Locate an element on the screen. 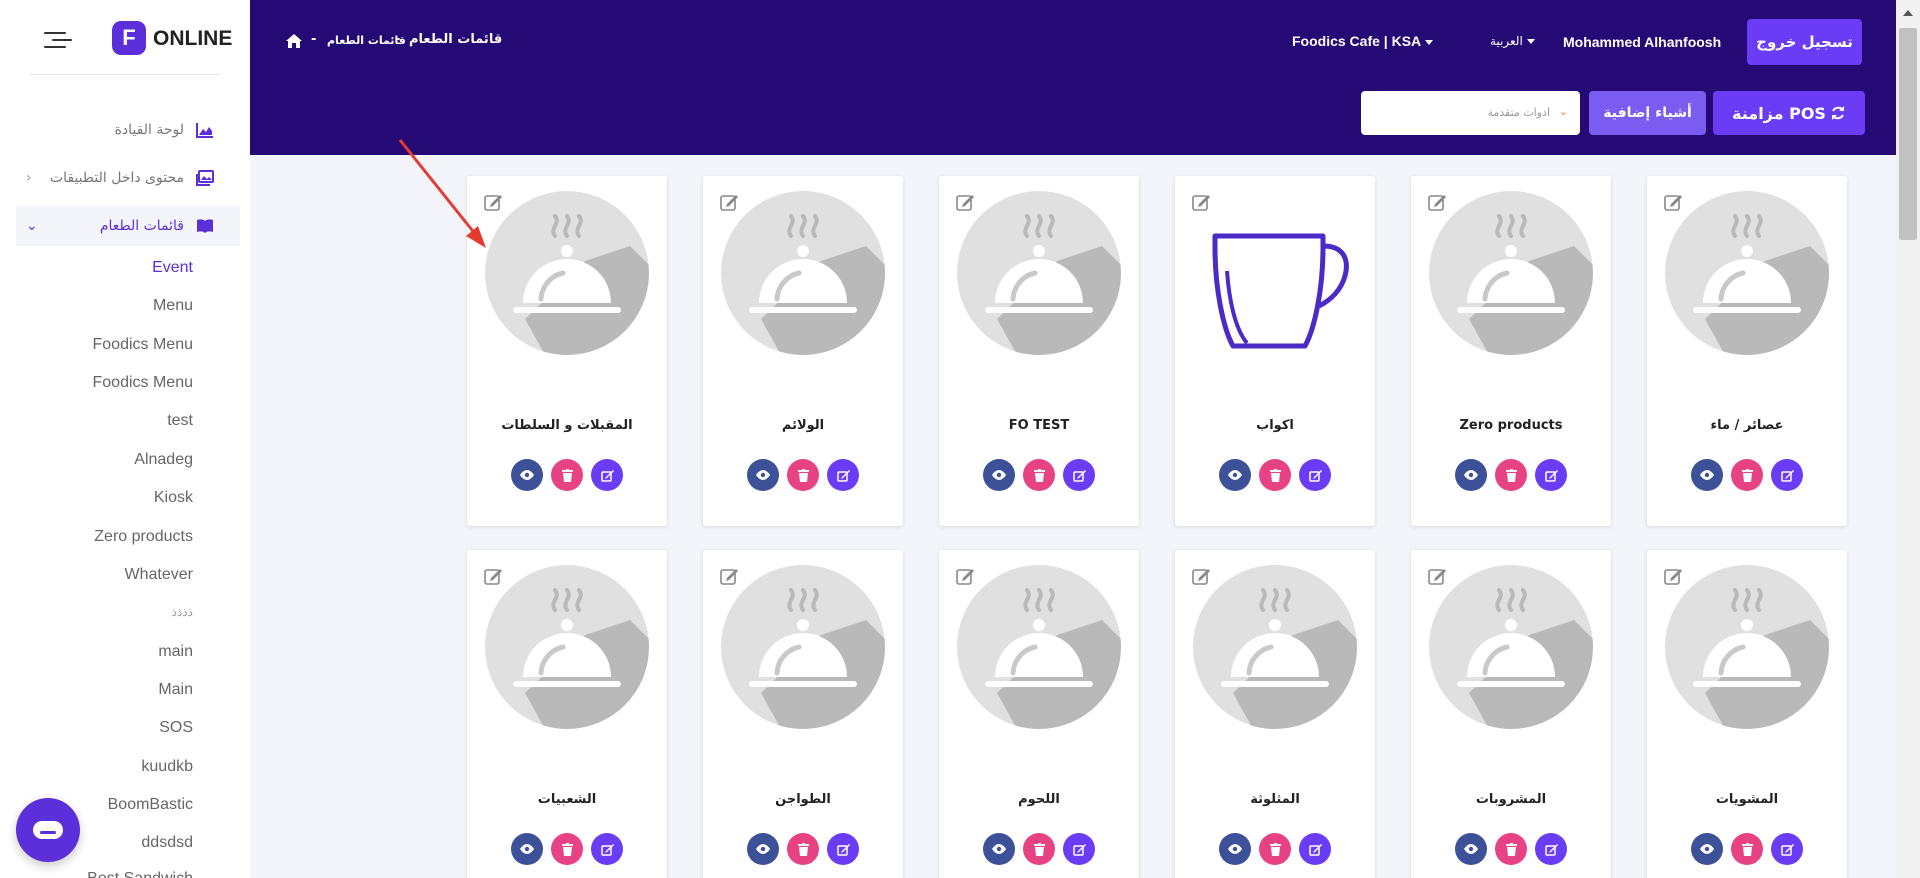 The width and height of the screenshot is (1920, 878). menu-card-title: المشروبات is located at coordinates (1511, 799).